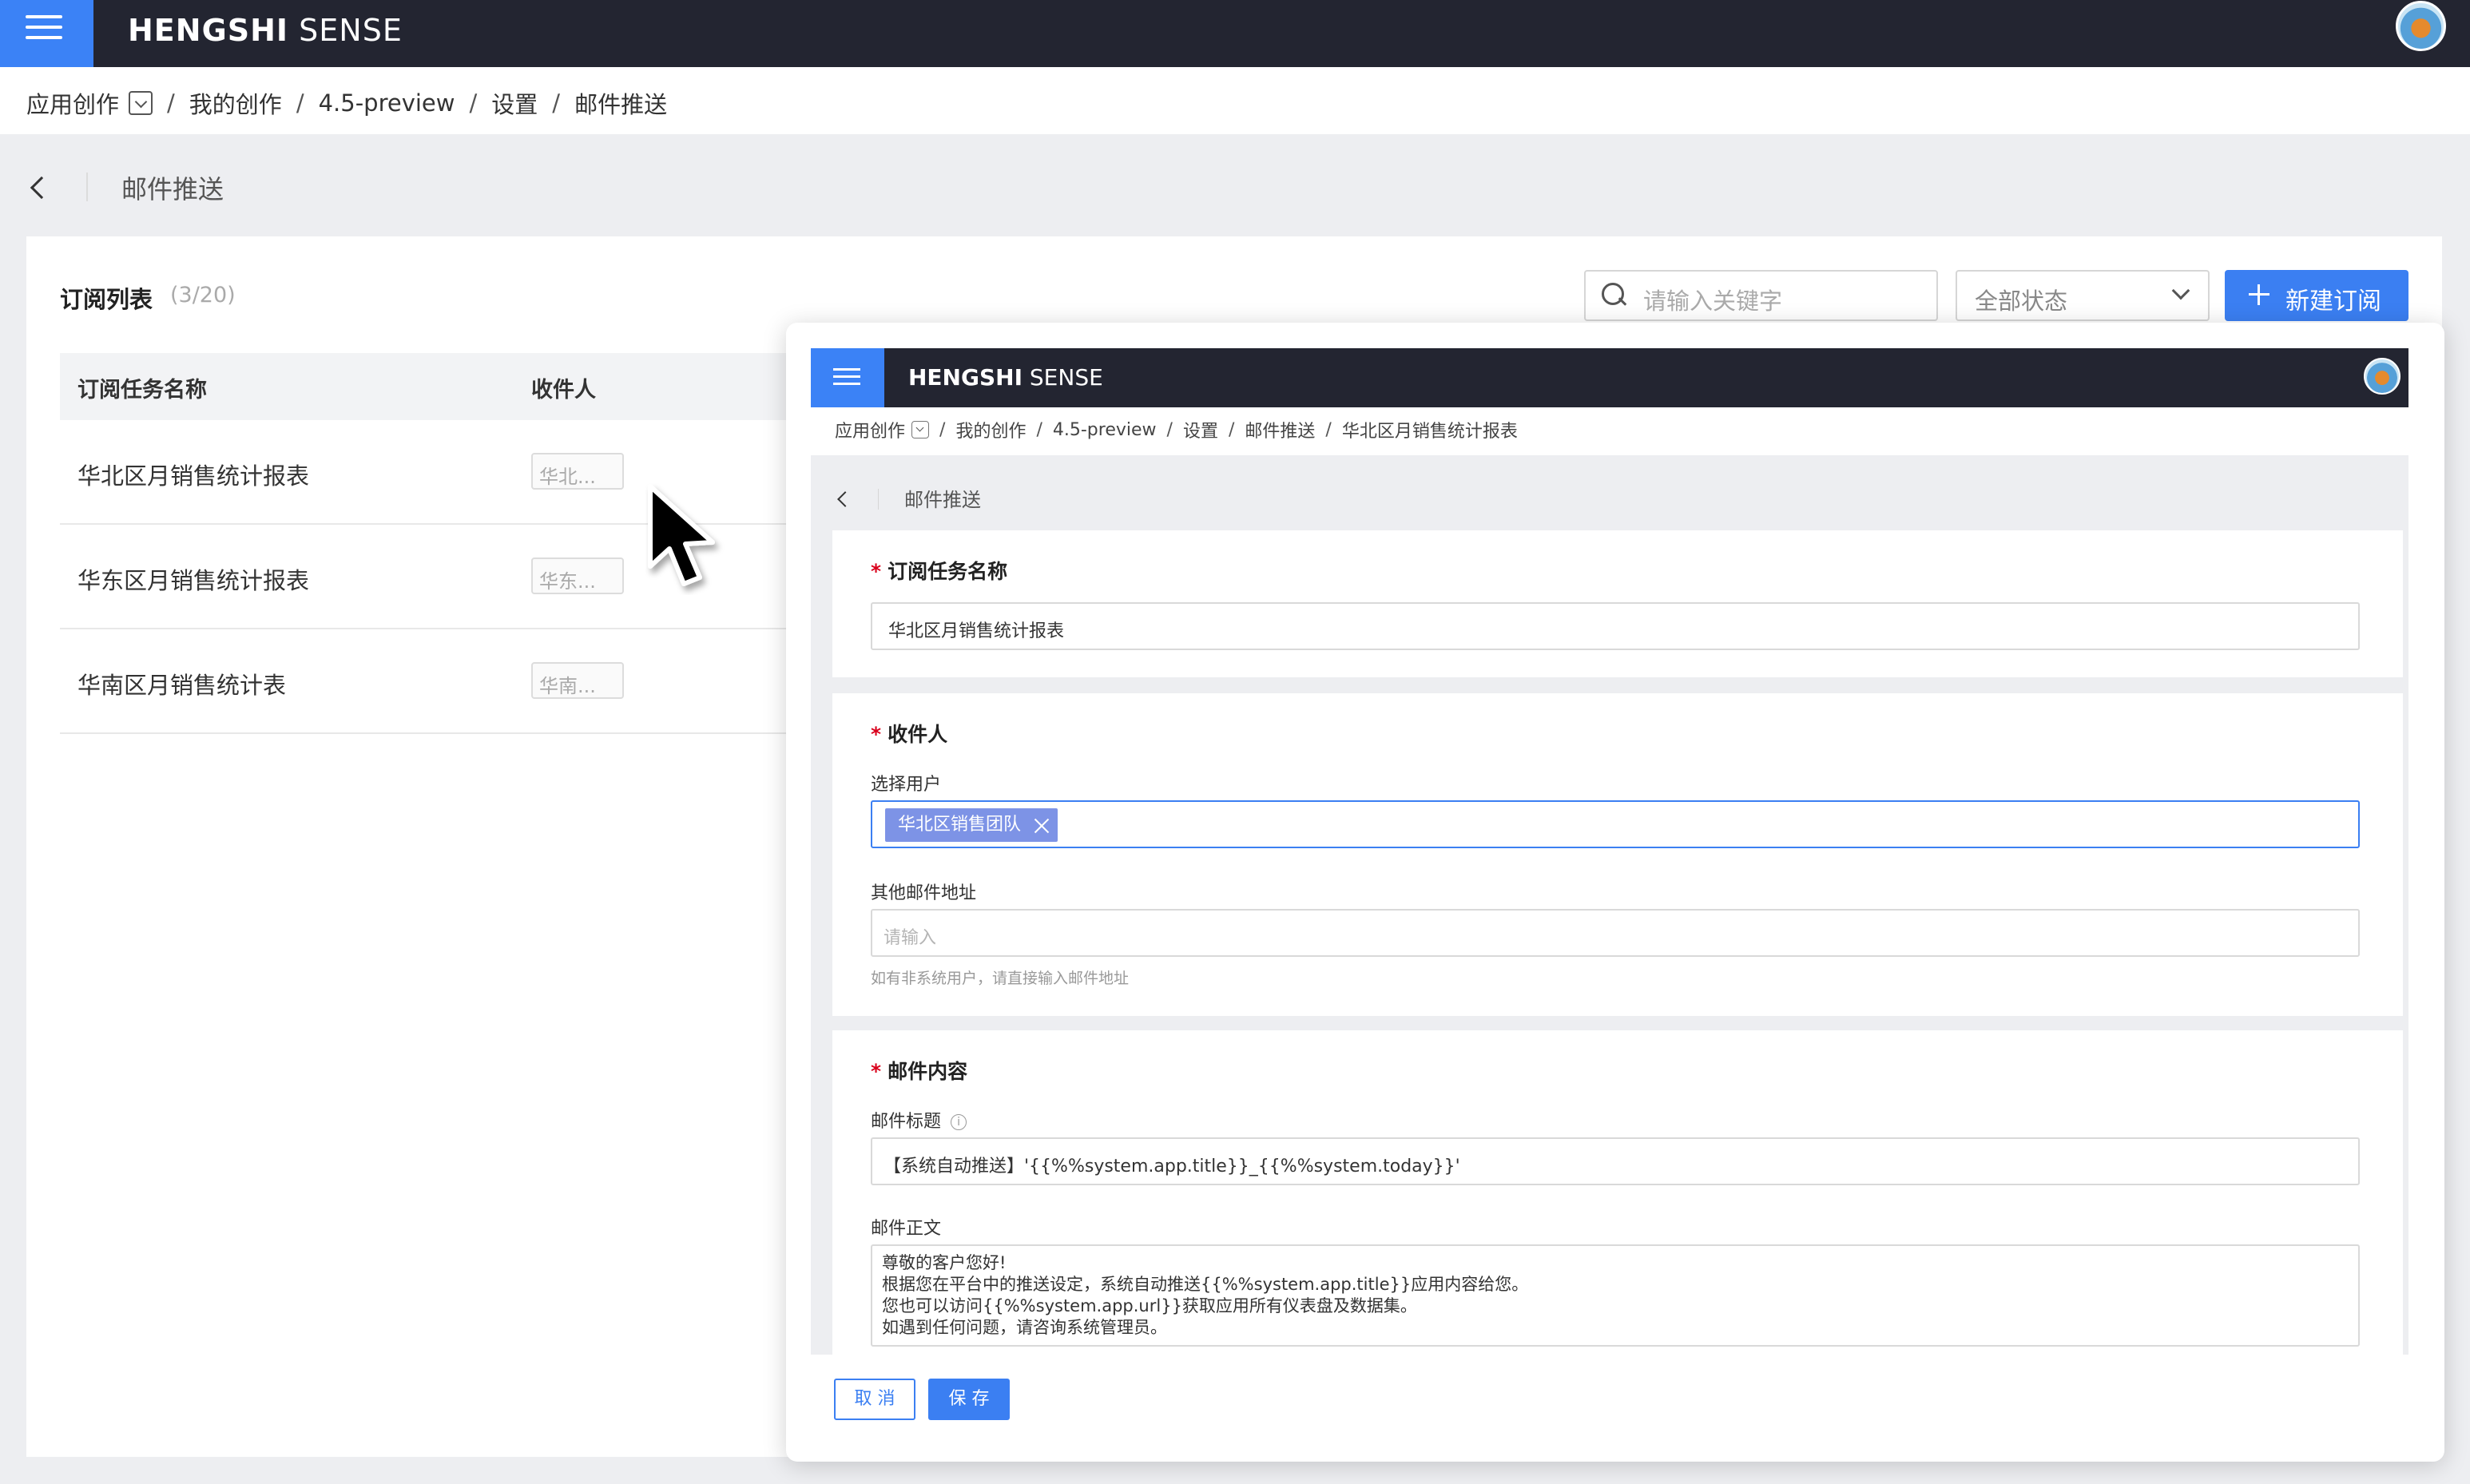 This screenshot has height=1484, width=2470. What do you see at coordinates (1235, 100) in the screenshot?
I see `breadcrumb: 应用创作 / 我的创作 / 4.5-preview / 设置 / 邮件推送` at bounding box center [1235, 100].